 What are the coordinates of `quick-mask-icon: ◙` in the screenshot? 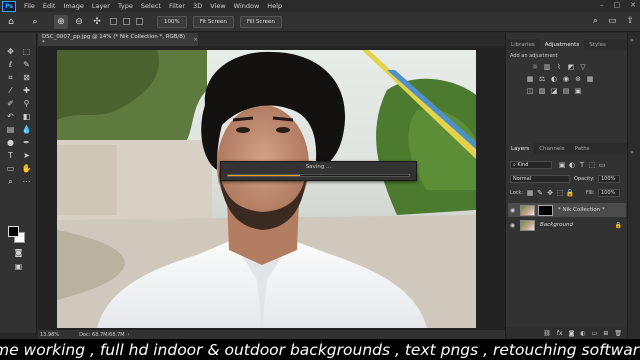 It's located at (18, 252).